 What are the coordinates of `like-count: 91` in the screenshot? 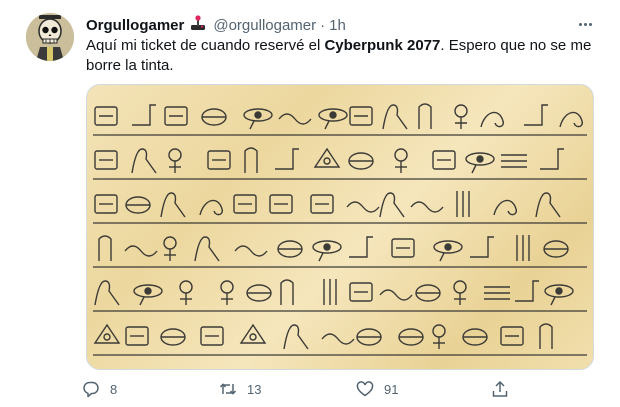 It's located at (391, 389).